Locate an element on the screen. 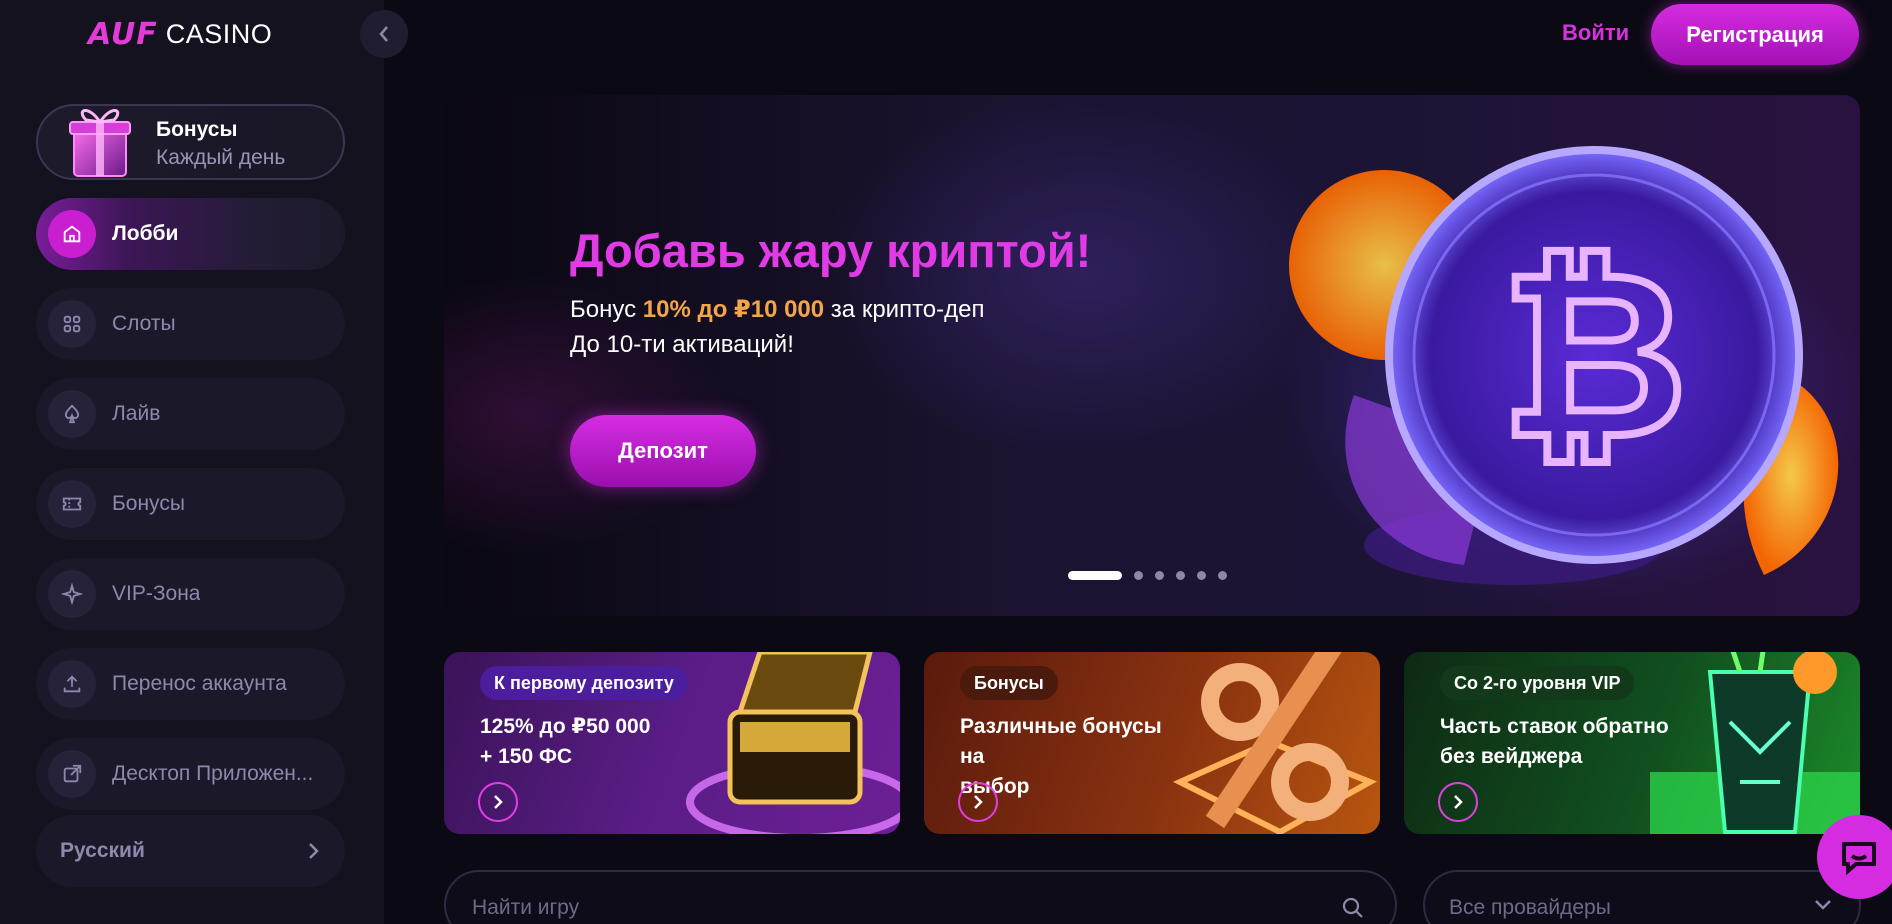 The image size is (1892, 924). hero-activations-text: До 10-ти активаций! is located at coordinates (682, 344).